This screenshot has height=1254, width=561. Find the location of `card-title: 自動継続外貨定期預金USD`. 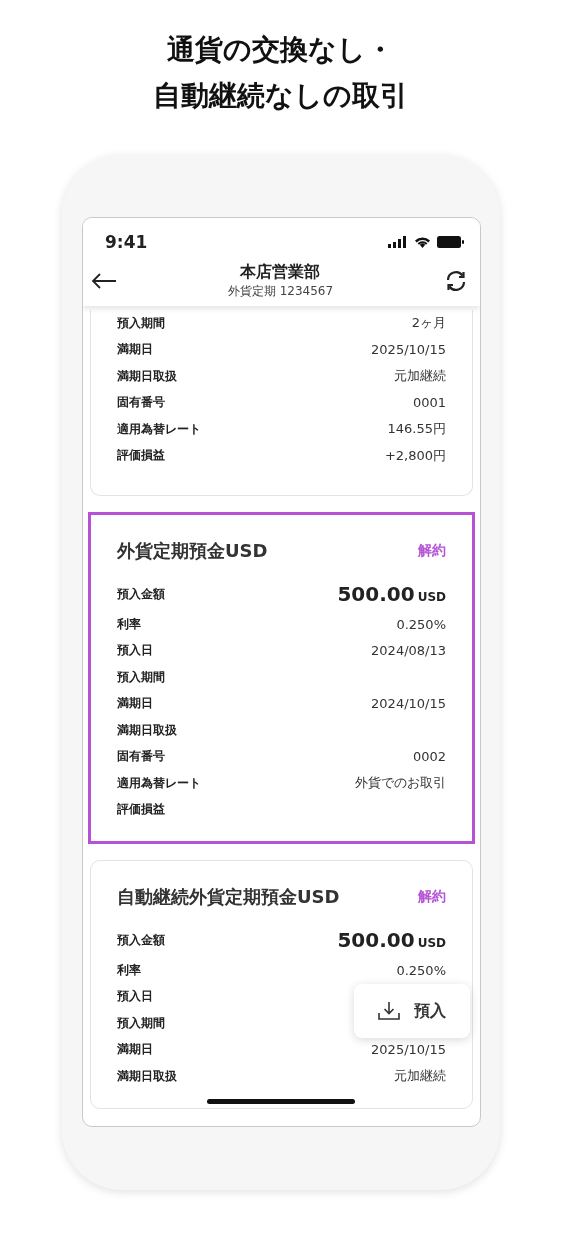

card-title: 自動継続外貨定期預金USD is located at coordinates (228, 897).